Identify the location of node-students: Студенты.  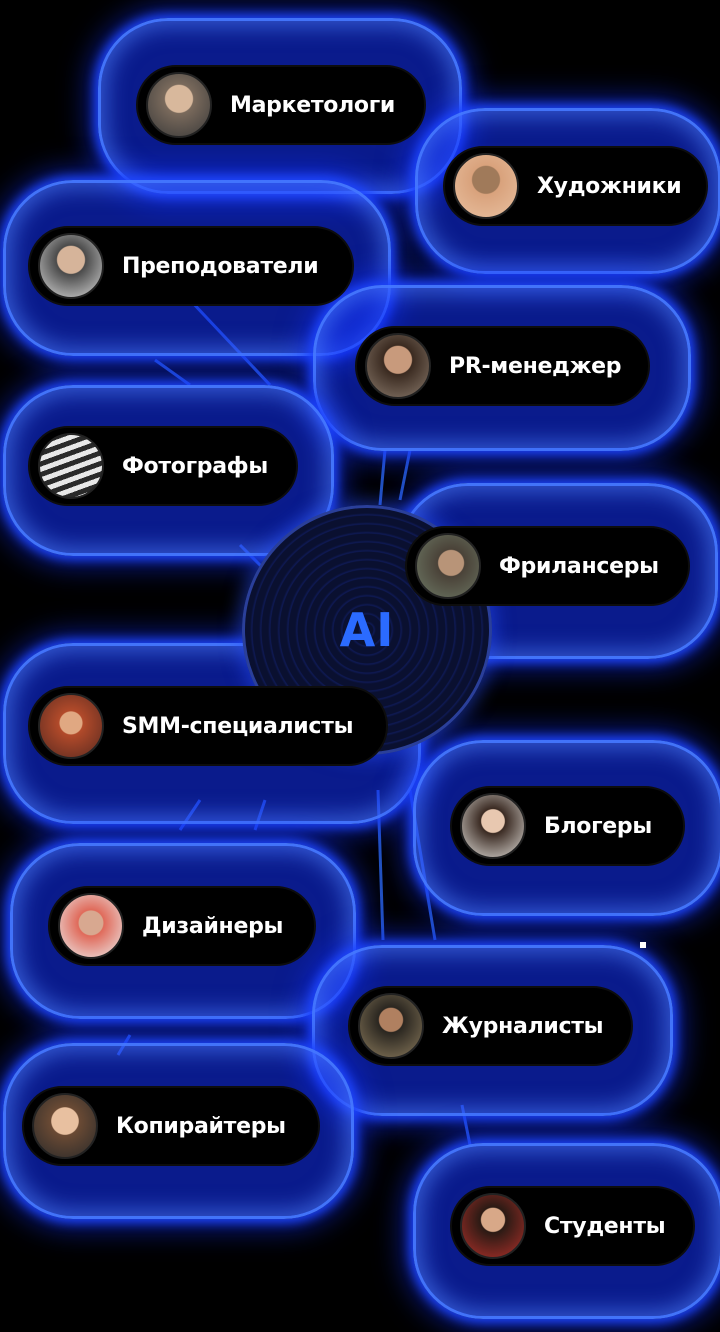
(572, 1226).